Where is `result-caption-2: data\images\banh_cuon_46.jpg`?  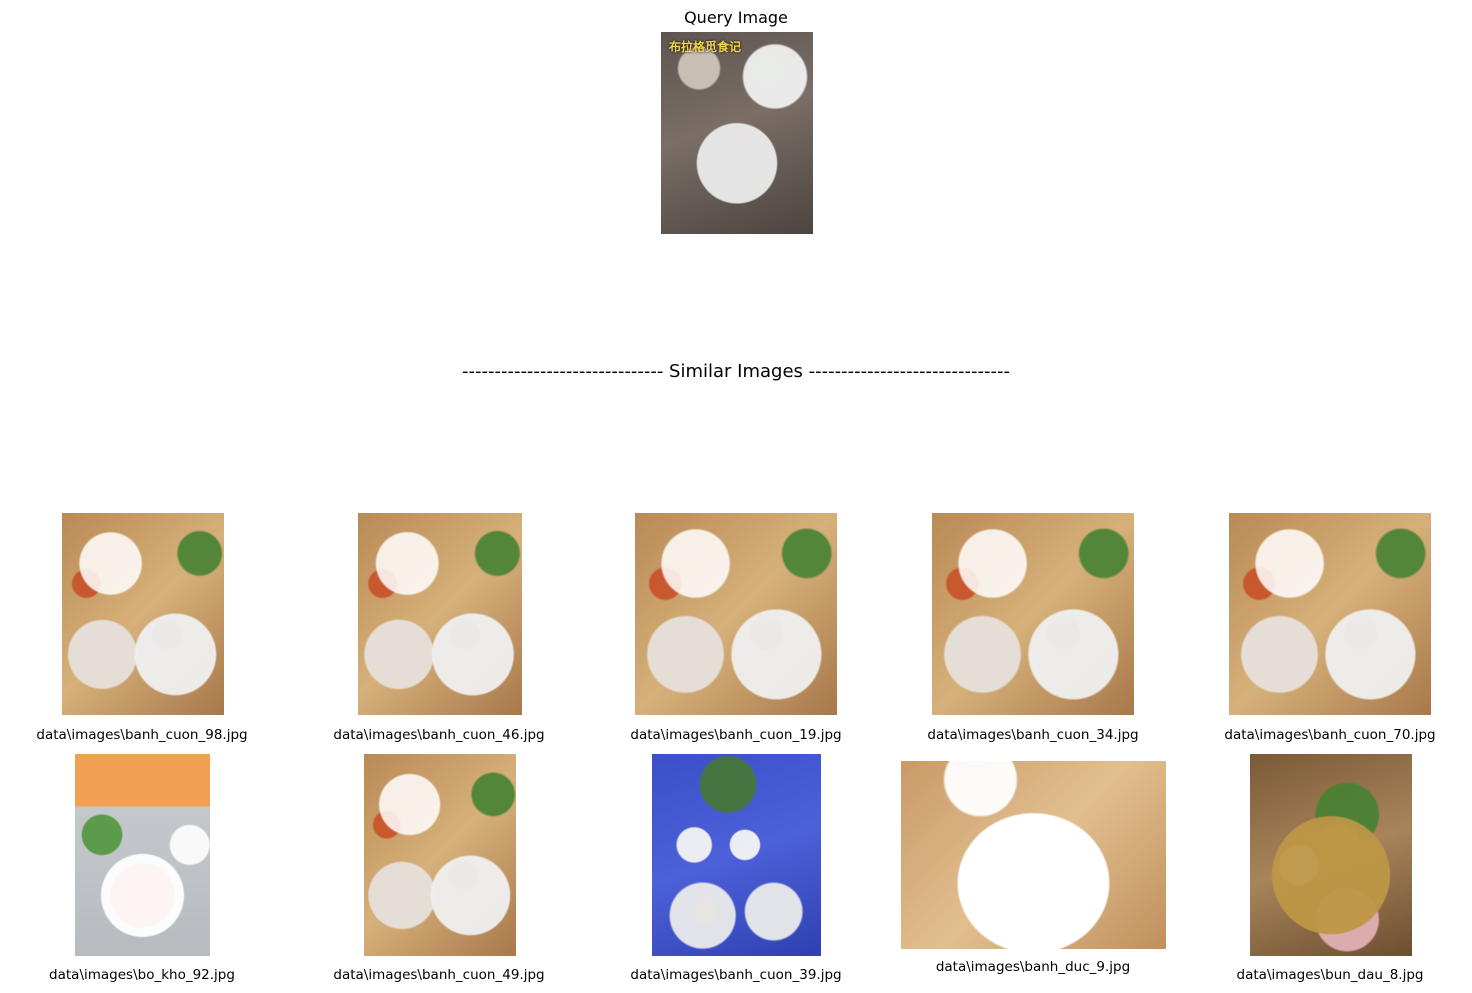 result-caption-2: data\images\banh_cuon_46.jpg is located at coordinates (439, 735).